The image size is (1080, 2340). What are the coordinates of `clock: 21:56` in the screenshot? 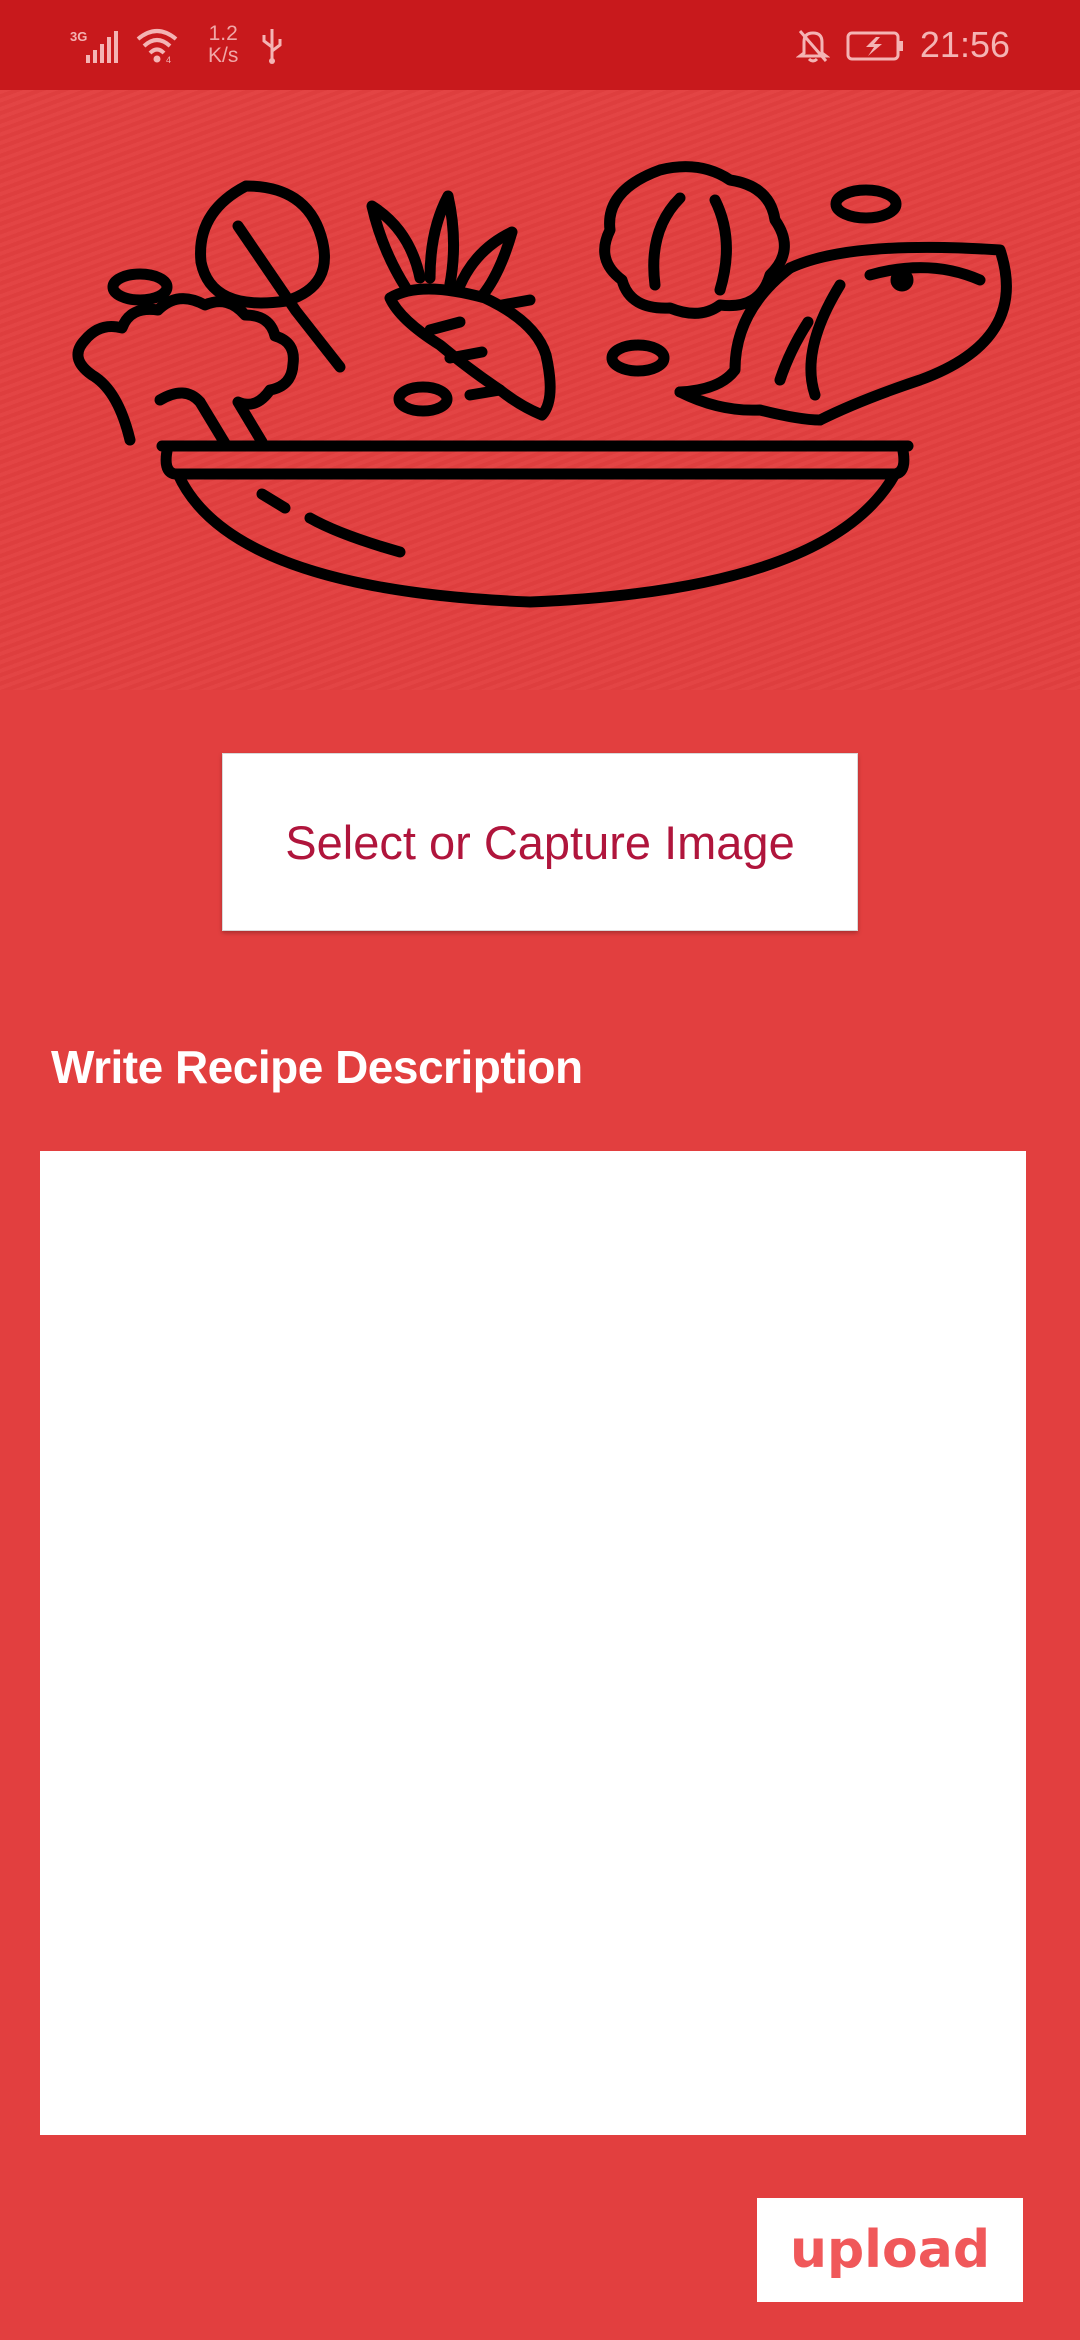 It's located at (964, 44).